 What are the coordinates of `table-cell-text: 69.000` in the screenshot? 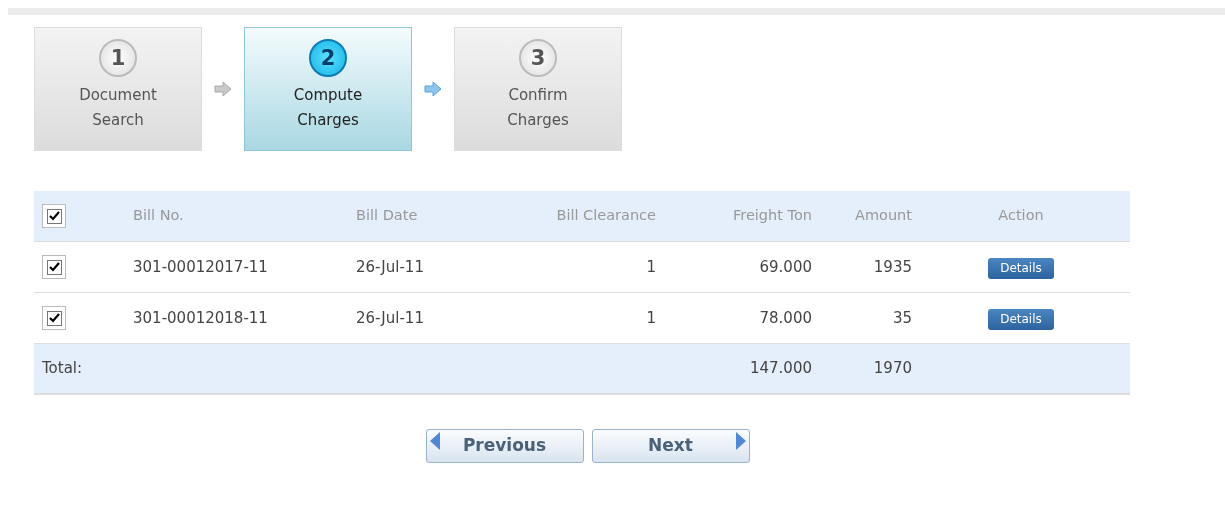 It's located at (785, 267).